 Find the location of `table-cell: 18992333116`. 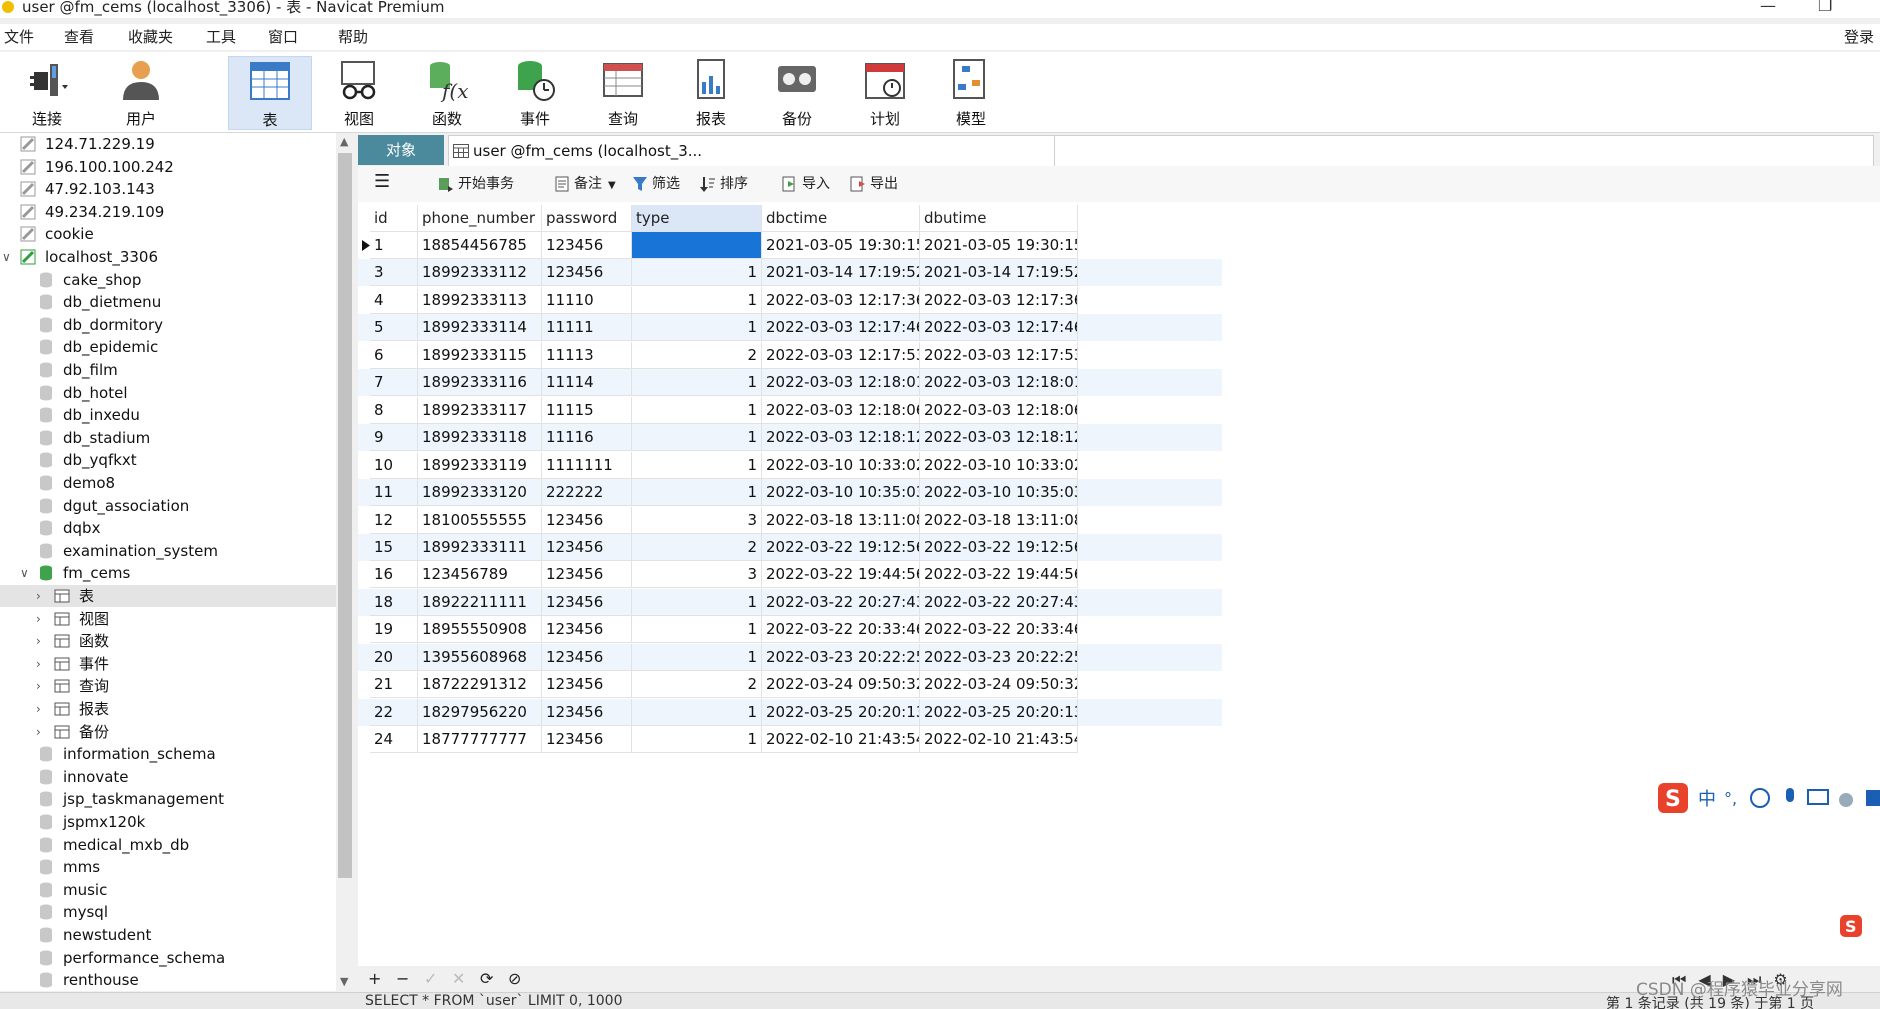

table-cell: 18992333116 is located at coordinates (480, 383).